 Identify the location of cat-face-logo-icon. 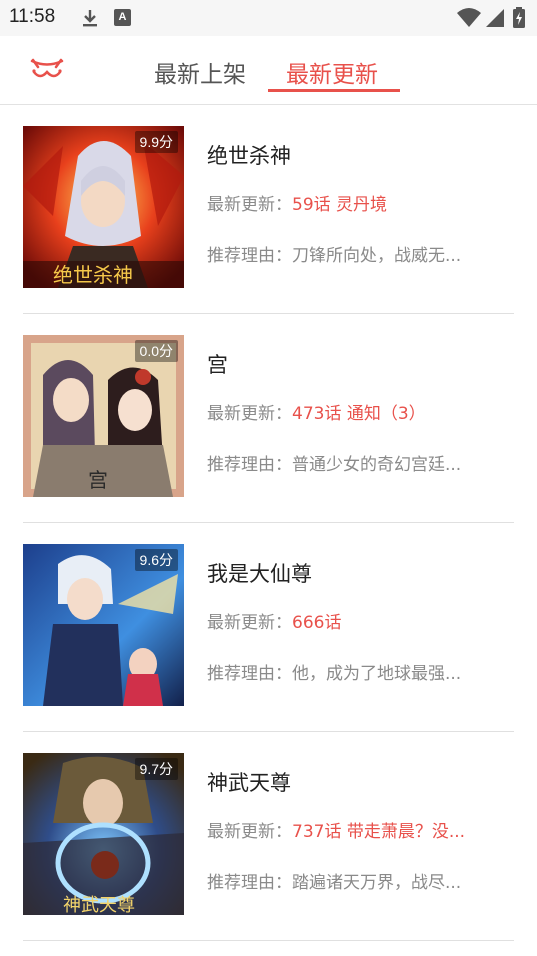
(47, 71).